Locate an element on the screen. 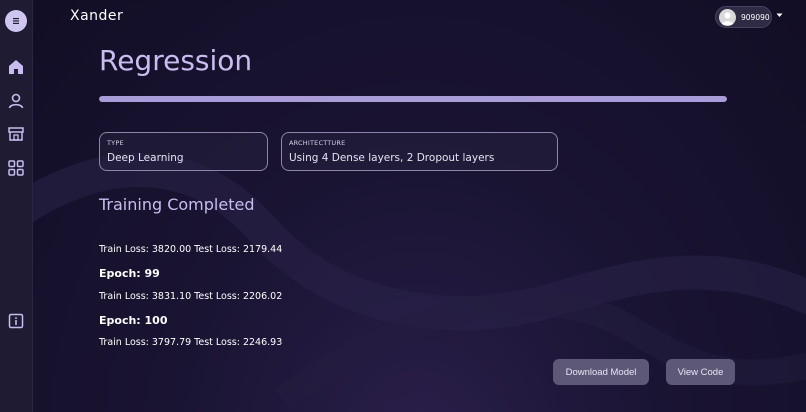 This screenshot has height=412, width=806. user-name: 909090 is located at coordinates (755, 17).